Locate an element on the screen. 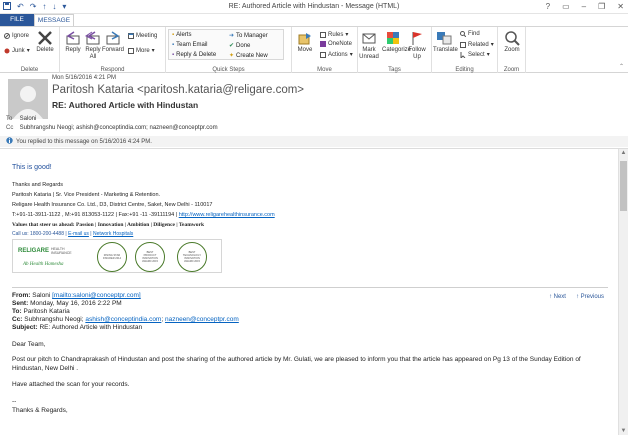 This screenshot has height=435, width=628. checkmark-icon: ✔ is located at coordinates (232, 46).